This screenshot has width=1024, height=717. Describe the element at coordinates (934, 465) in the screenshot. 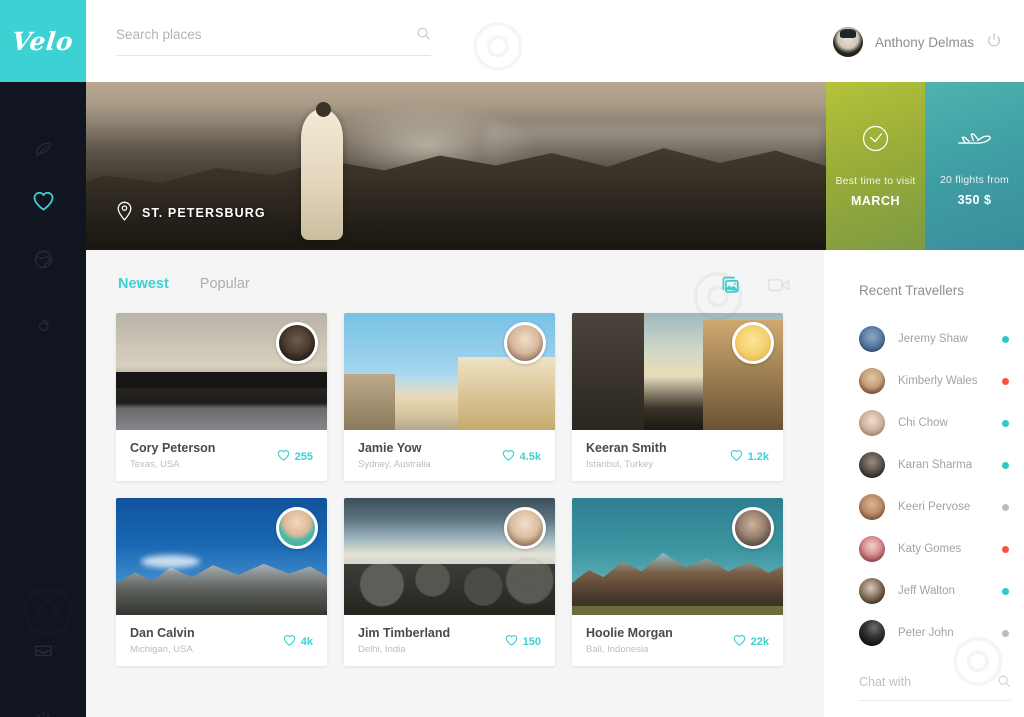

I see `list-item: Karan Sharma` at that location.